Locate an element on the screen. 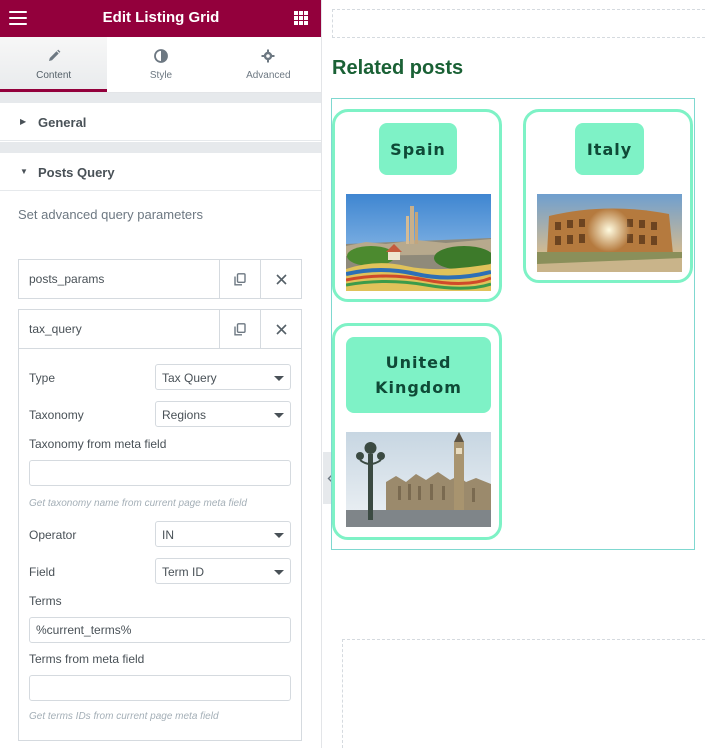 Image resolution: width=705 pixels, height=748 pixels. card-image-united-kingdom is located at coordinates (418, 479).